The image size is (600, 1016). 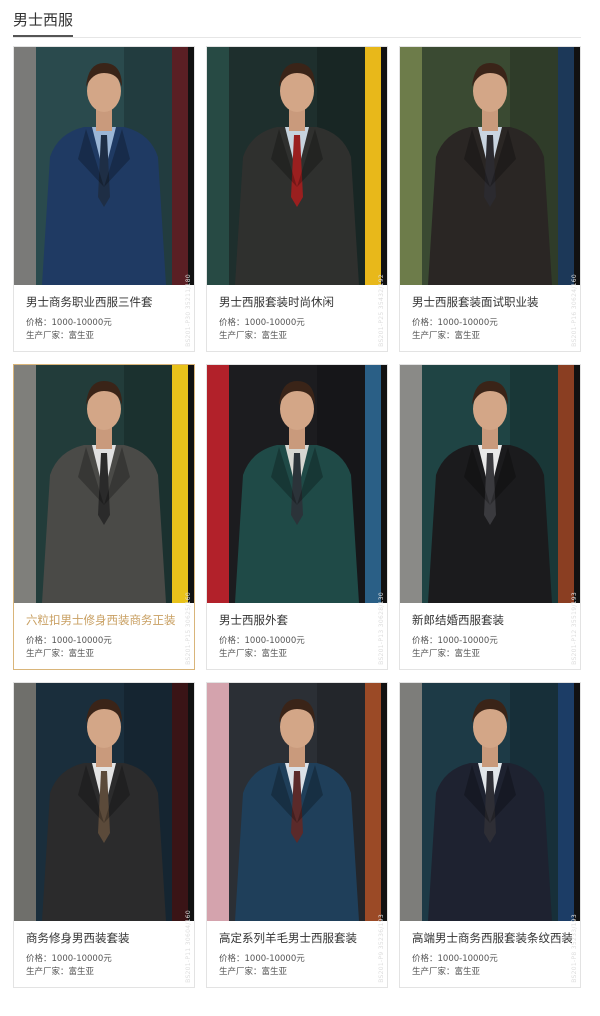 What do you see at coordinates (297, 19) in the screenshot?
I see `section-header: 男士西服` at bounding box center [297, 19].